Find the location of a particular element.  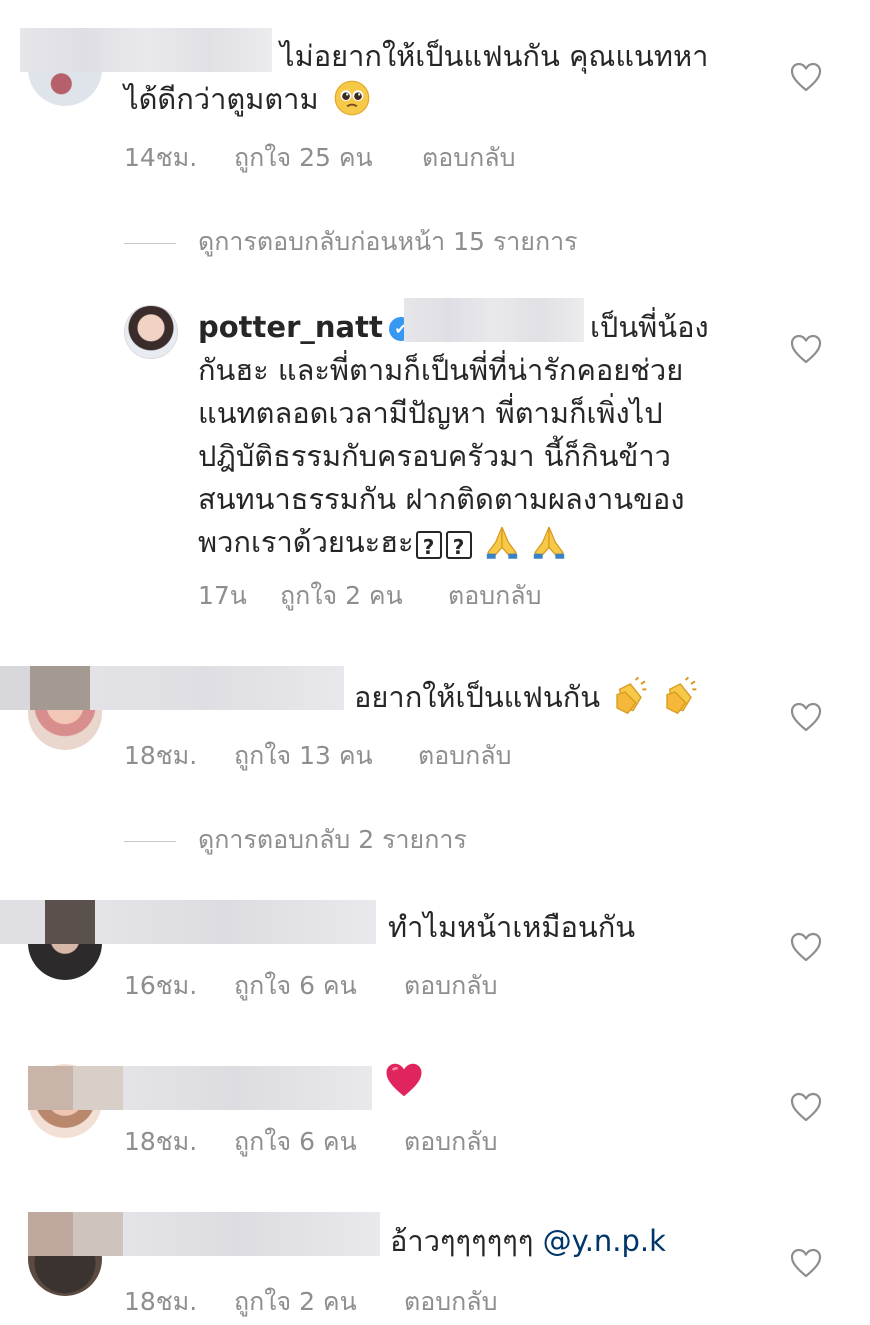

comment-meta: 14ชม. ถูกใจ 25 คน ตอบกลับ is located at coordinates (374, 155).